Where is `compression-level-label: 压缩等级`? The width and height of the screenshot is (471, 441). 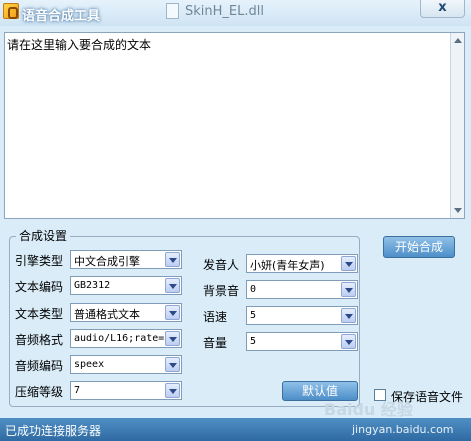
compression-level-label: 压缩等级 is located at coordinates (39, 392).